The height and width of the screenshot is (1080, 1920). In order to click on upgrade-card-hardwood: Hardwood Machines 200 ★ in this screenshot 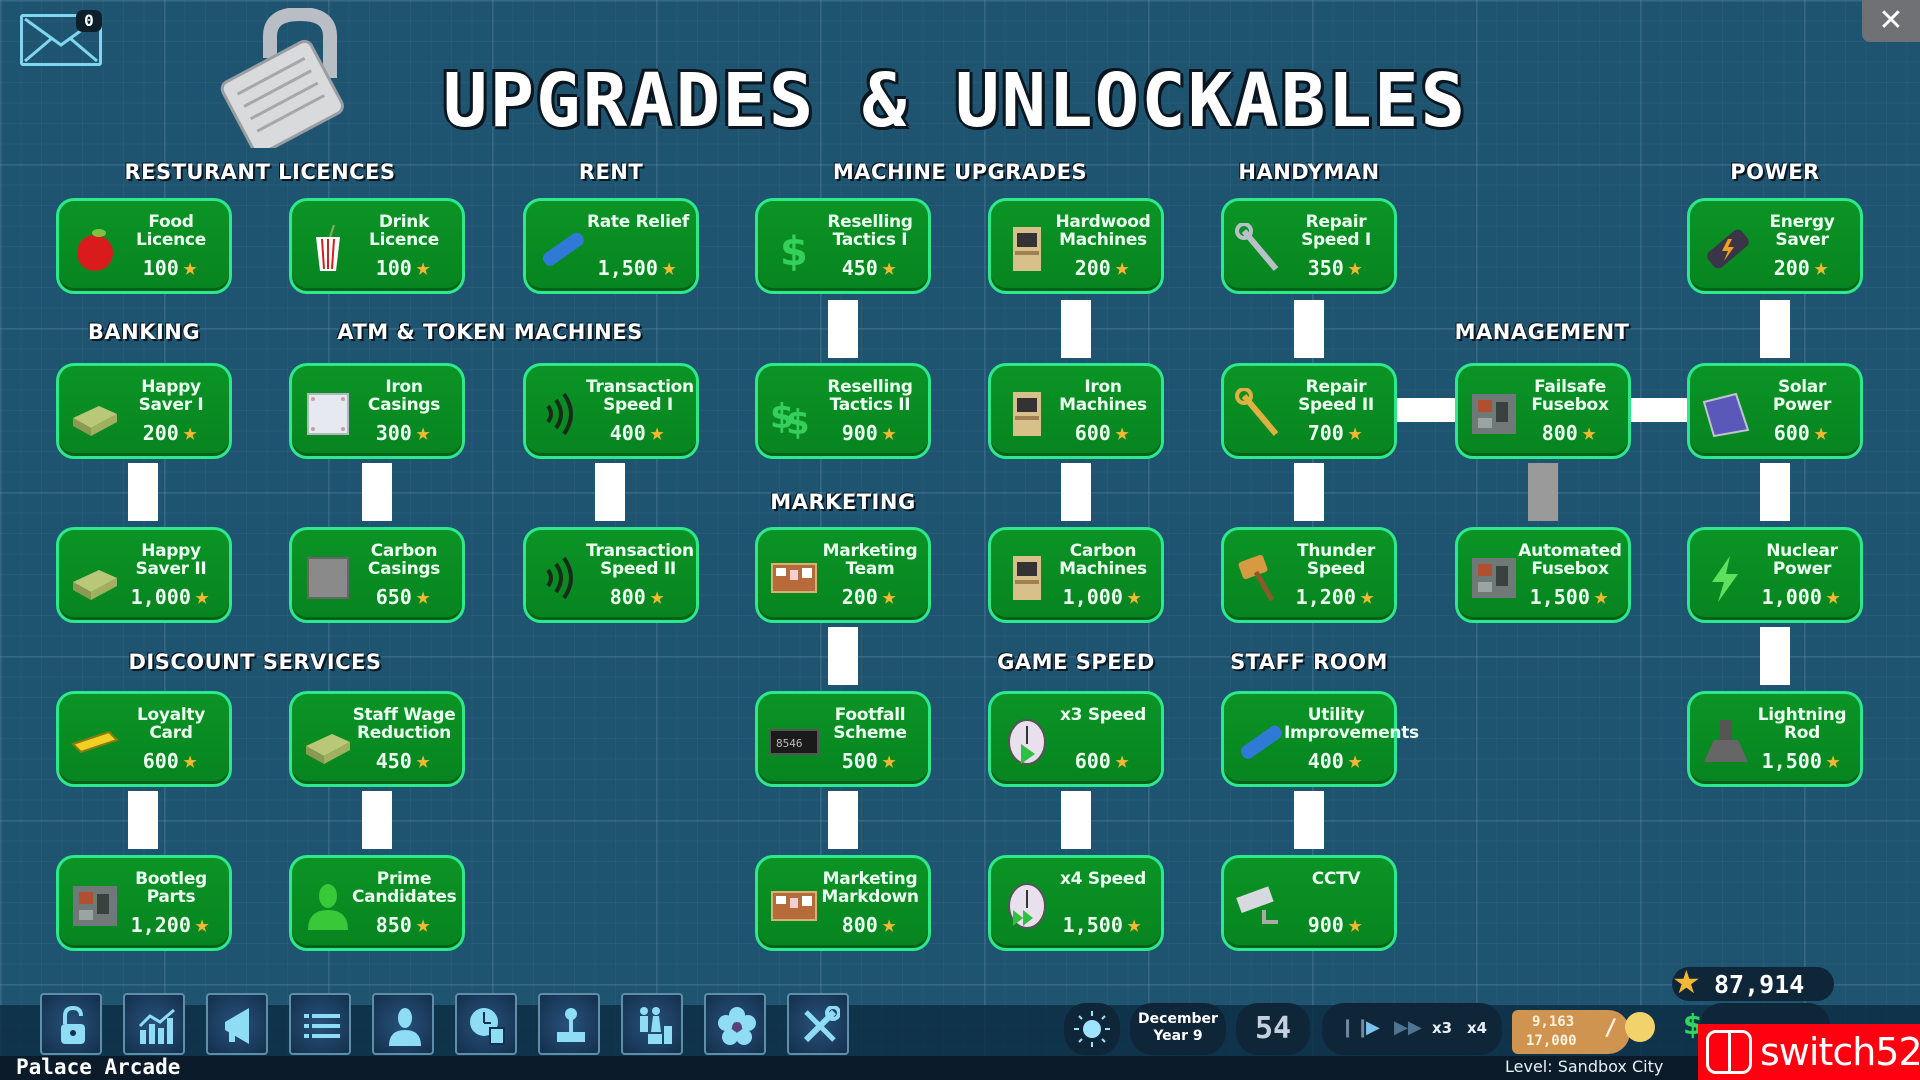, I will do `click(1076, 246)`.